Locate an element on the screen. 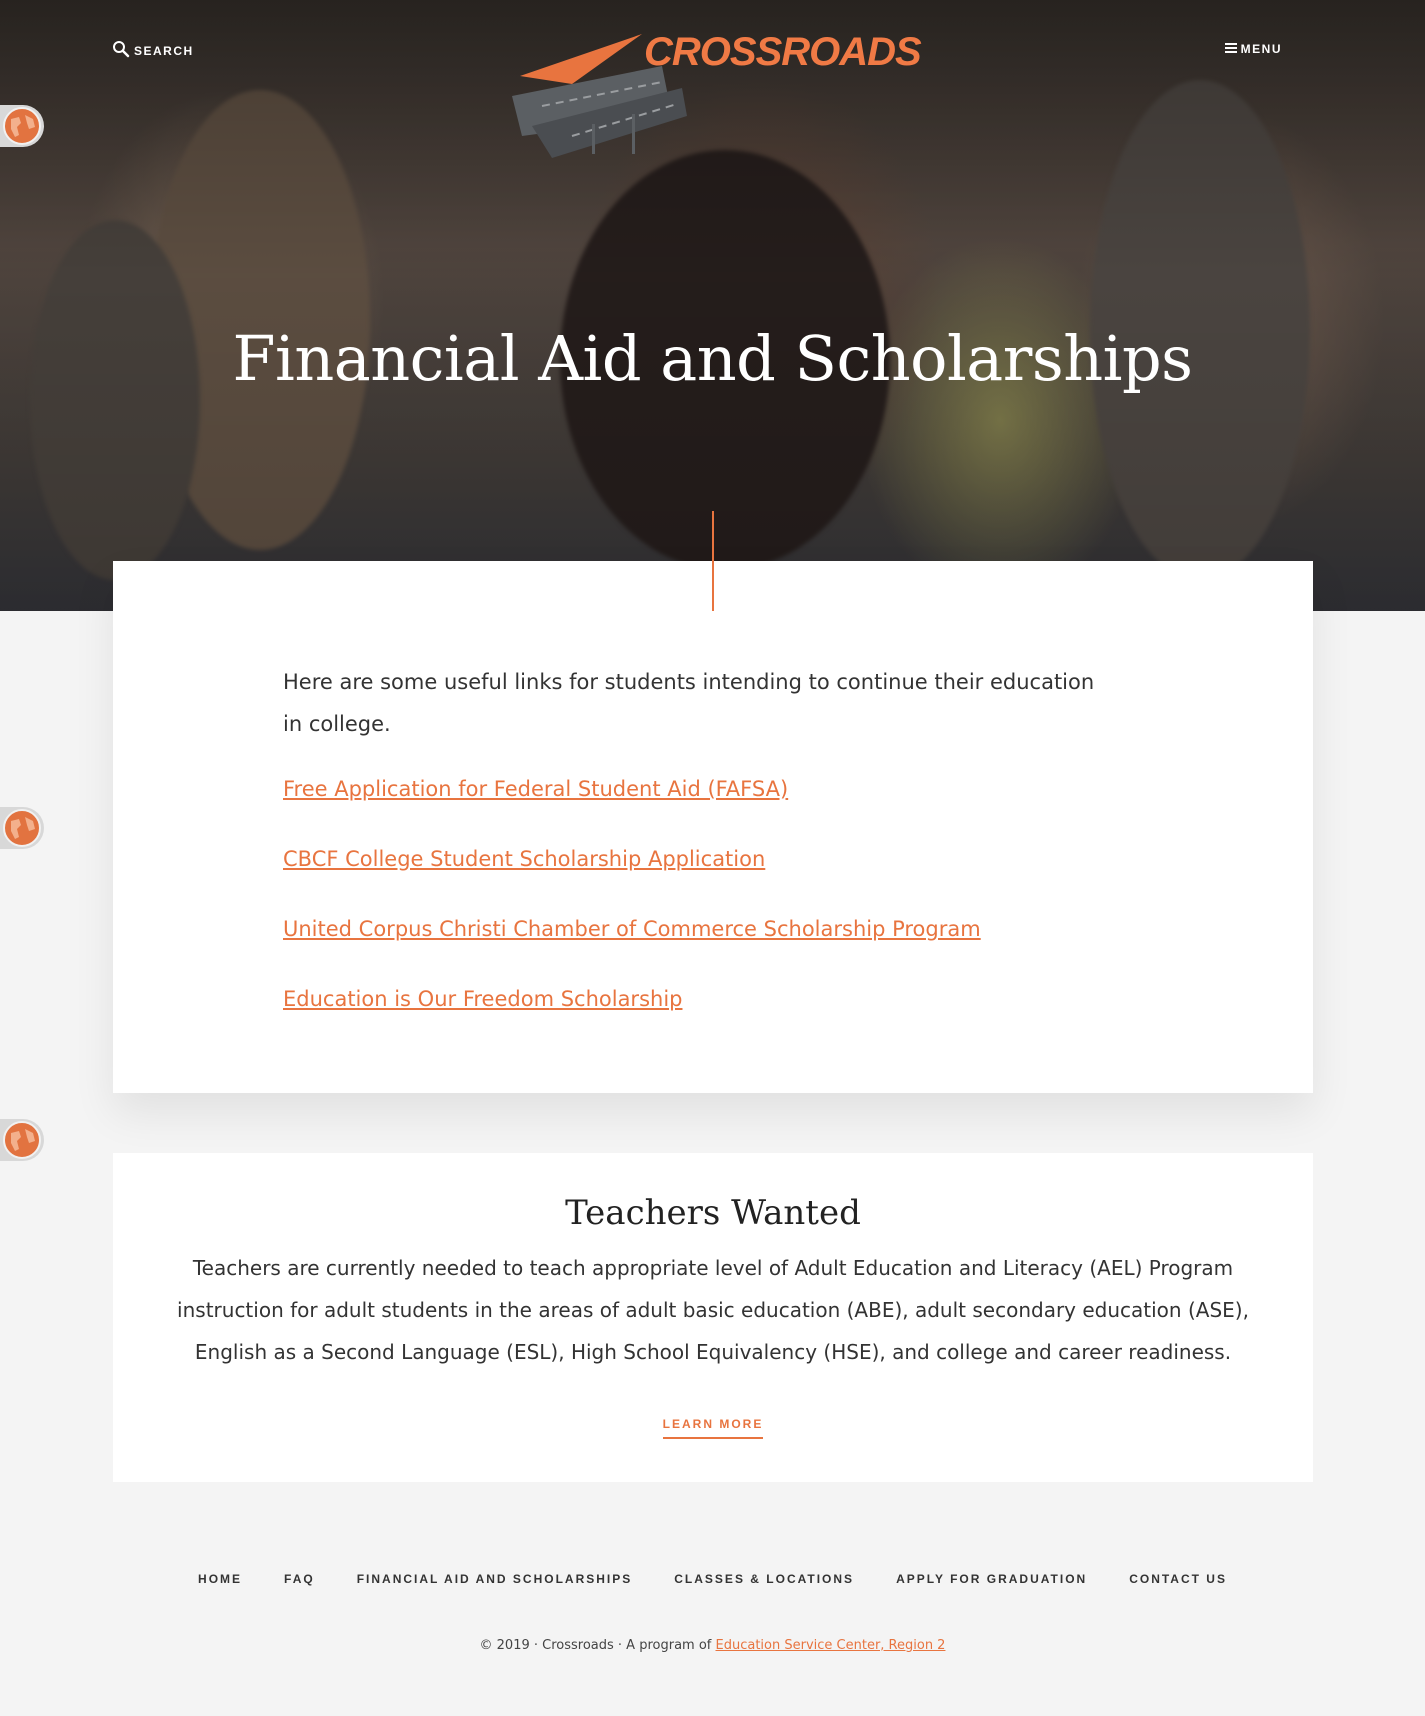  footer-link-faq: FAQ is located at coordinates (299, 1579).